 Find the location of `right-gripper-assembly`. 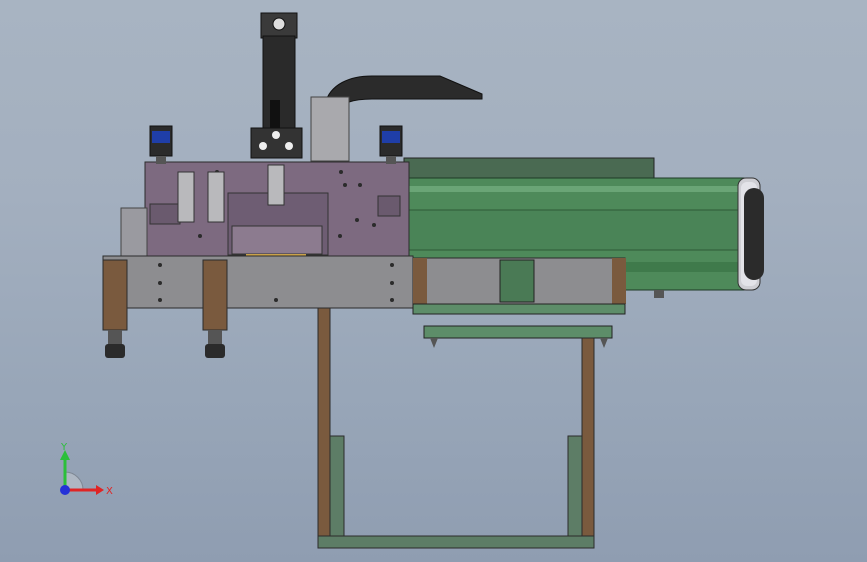

right-gripper-assembly is located at coordinates (519, 302).